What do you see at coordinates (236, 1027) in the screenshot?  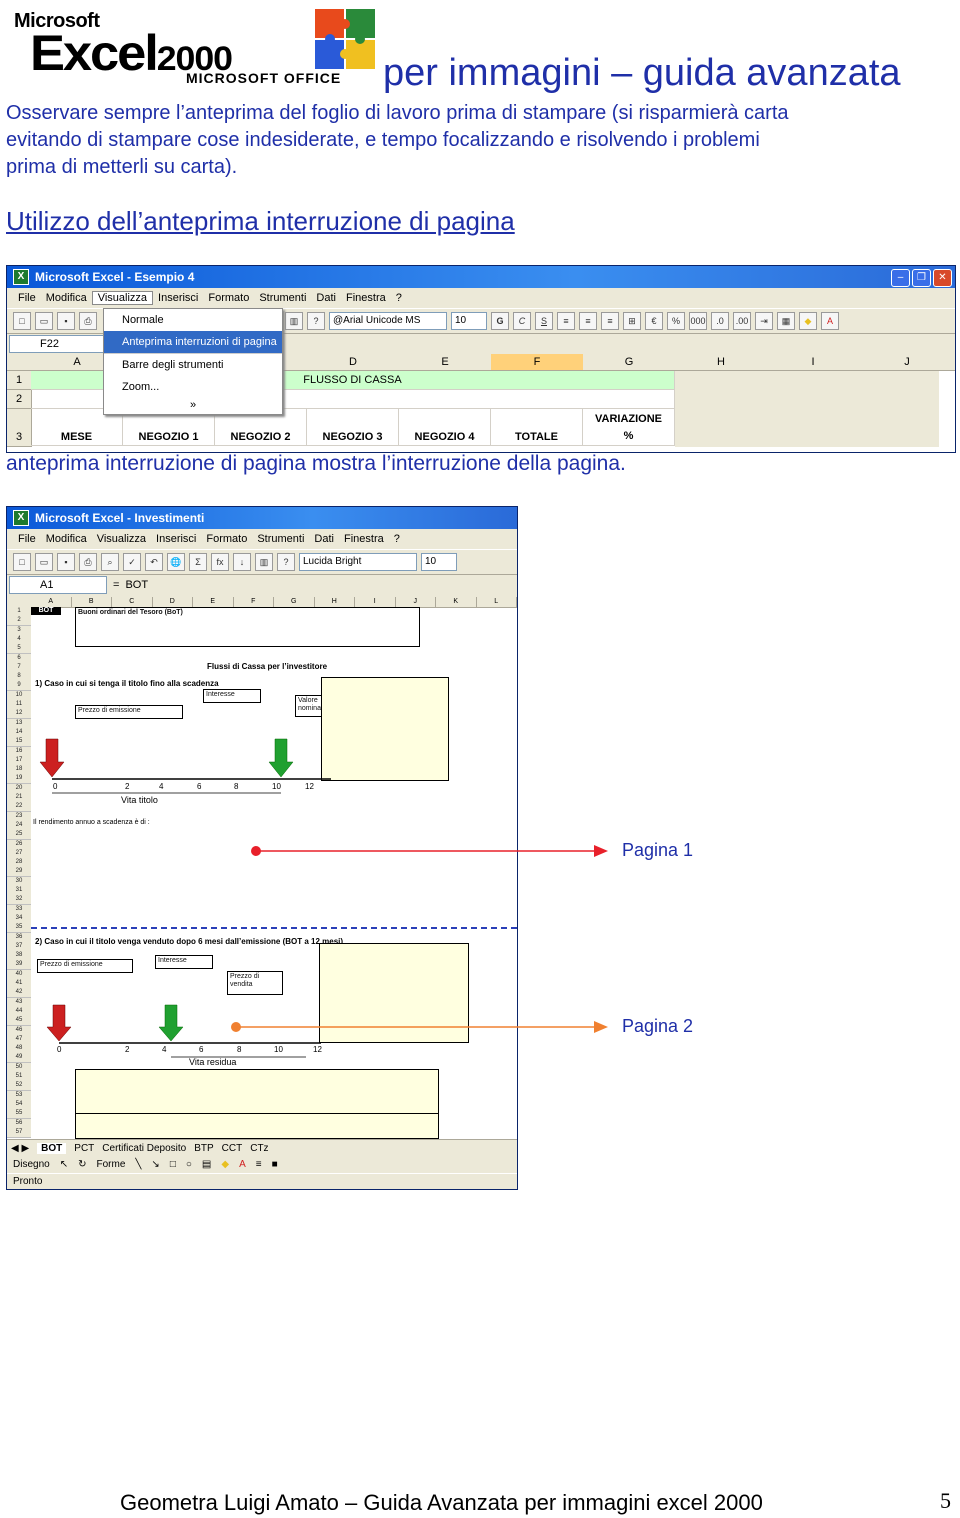 I see `pagina2-arrow-dot` at bounding box center [236, 1027].